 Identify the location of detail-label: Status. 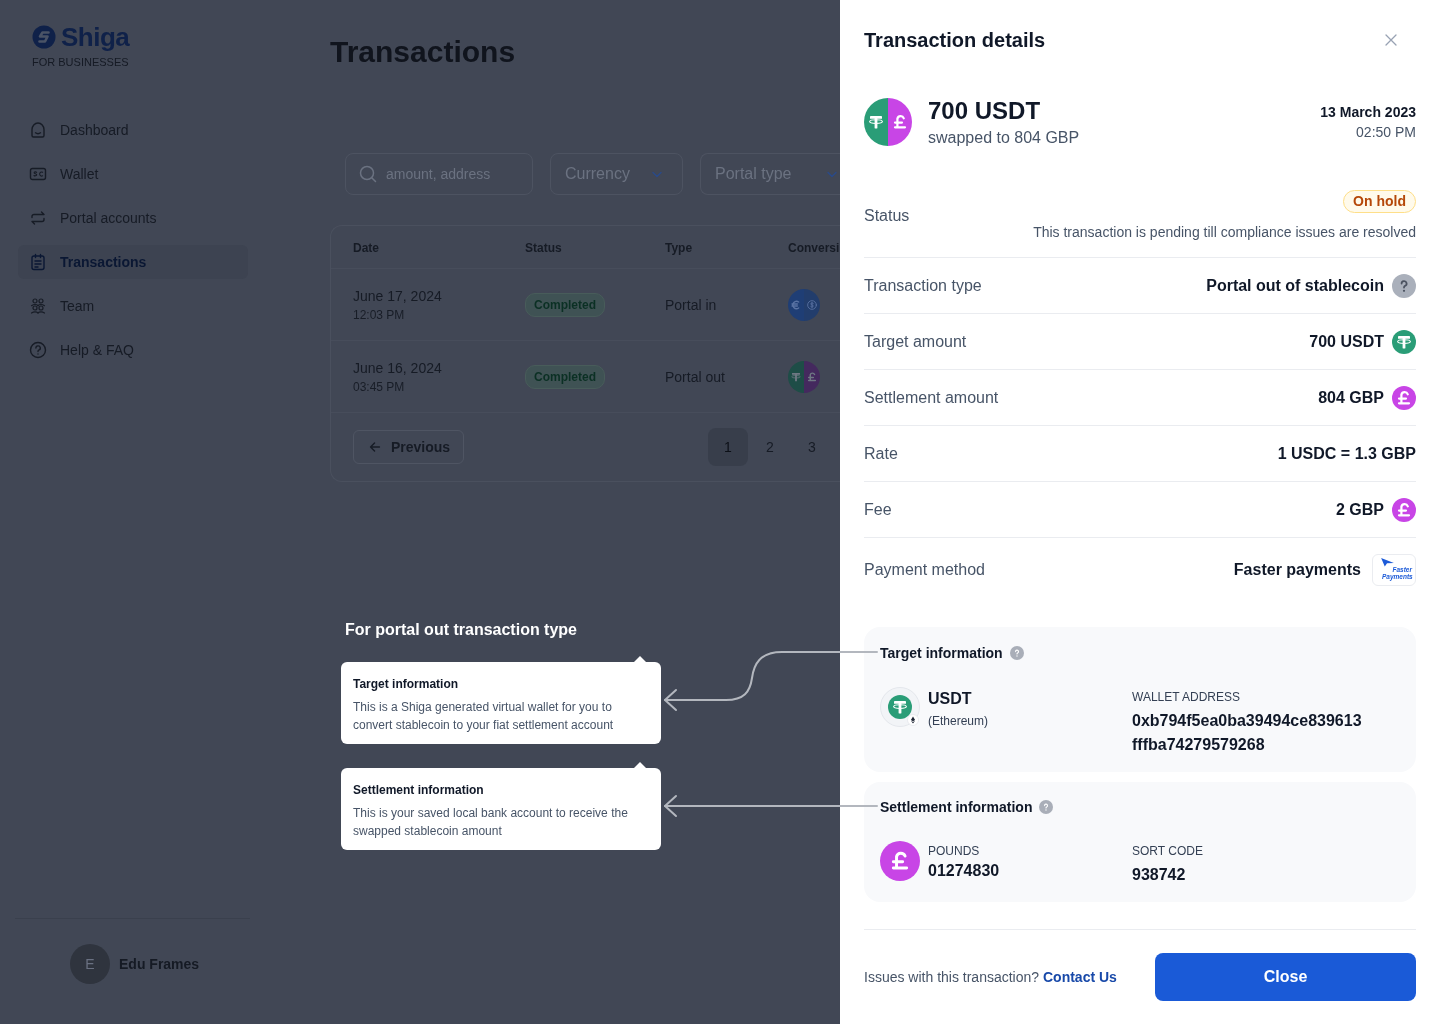
(887, 216).